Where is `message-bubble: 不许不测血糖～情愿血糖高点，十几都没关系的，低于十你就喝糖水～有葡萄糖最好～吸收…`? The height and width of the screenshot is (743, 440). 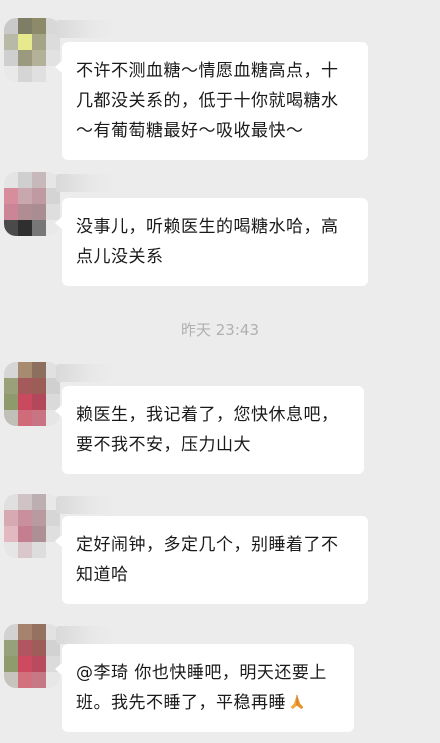 message-bubble: 不许不测血糖～情愿血糖高点，十几都没关系的，低于十你就喝糖水～有葡萄糖最好～吸收… is located at coordinates (211, 101).